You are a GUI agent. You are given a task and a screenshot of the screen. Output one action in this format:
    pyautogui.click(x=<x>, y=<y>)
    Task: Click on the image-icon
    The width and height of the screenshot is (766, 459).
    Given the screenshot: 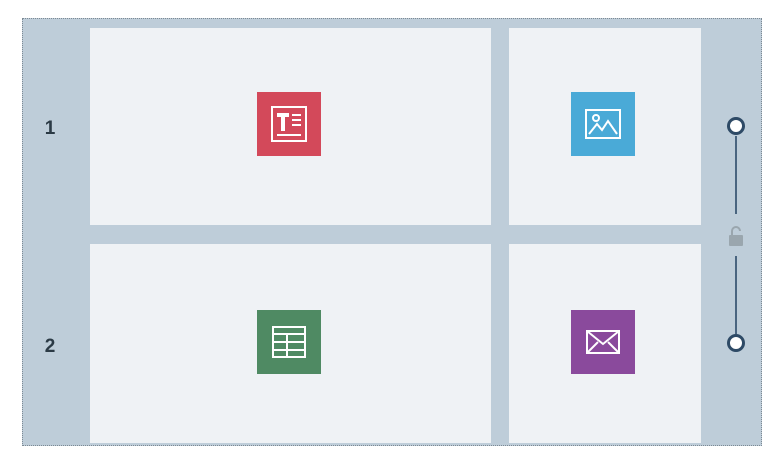 What is the action you would take?
    pyautogui.click(x=603, y=124)
    